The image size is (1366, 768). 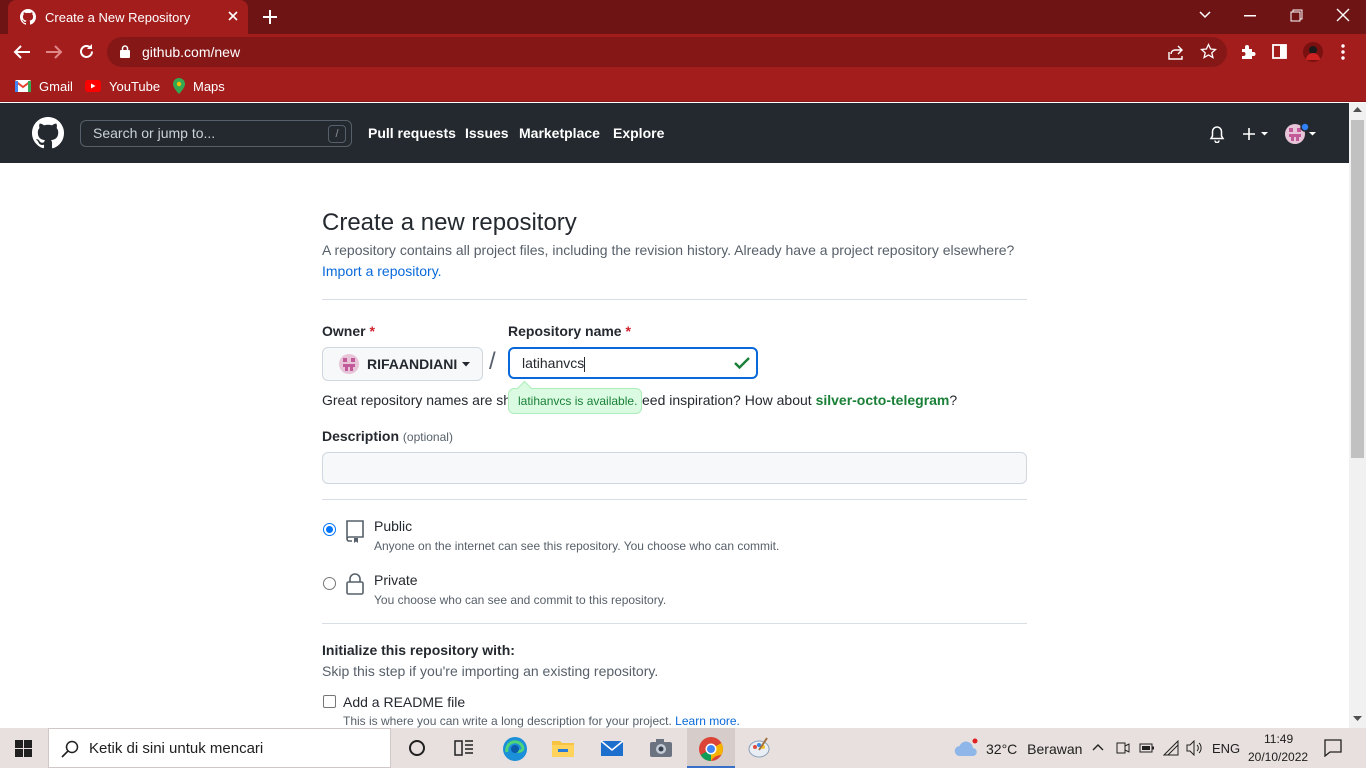 What do you see at coordinates (329, 583) in the screenshot?
I see `private-radio` at bounding box center [329, 583].